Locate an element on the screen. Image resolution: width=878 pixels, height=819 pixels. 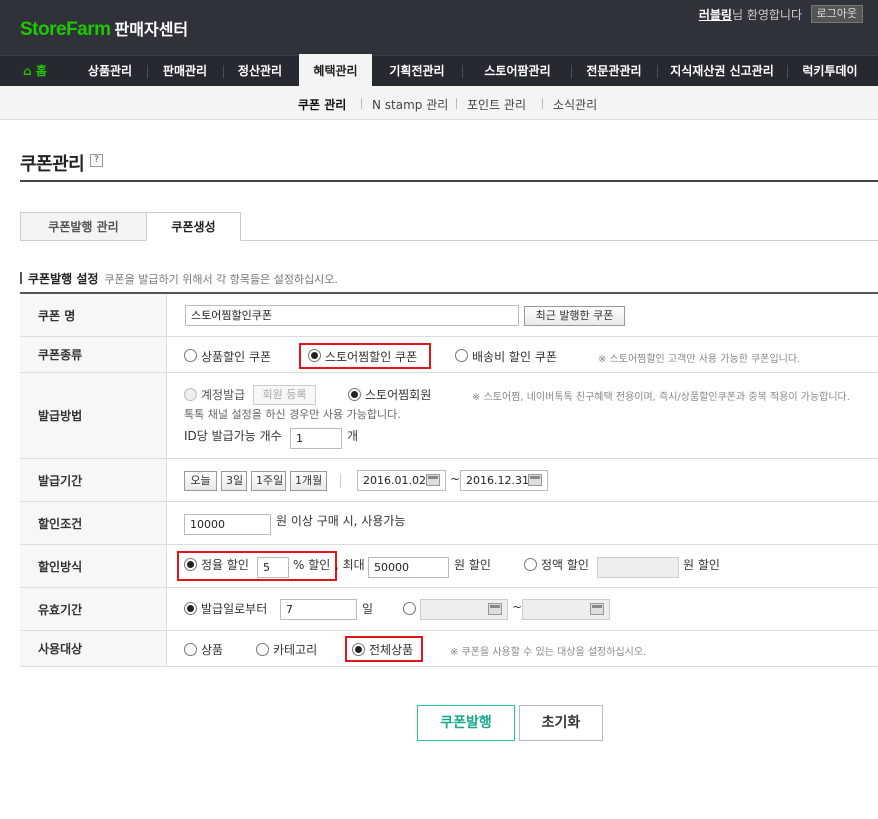
radio-target-category is located at coordinates (262, 649).